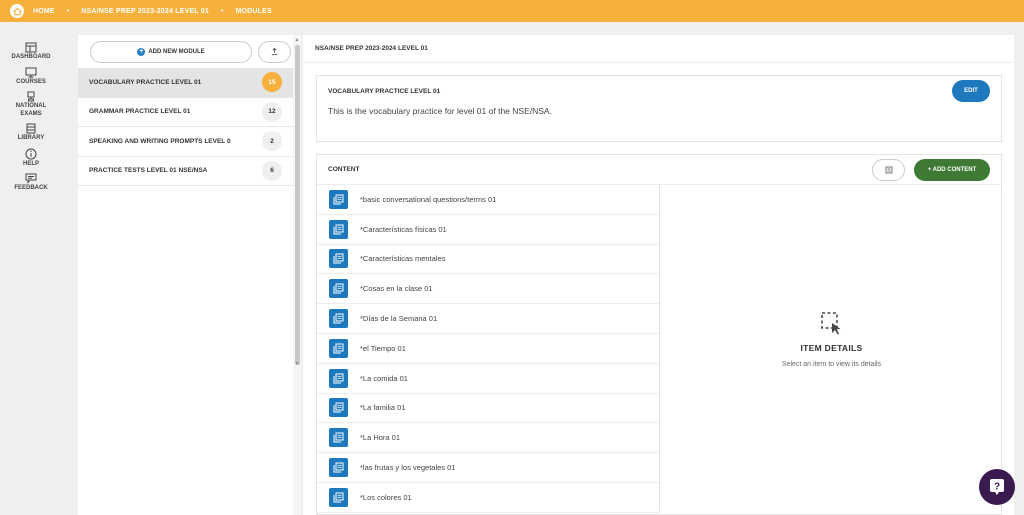 This screenshot has width=1024, height=515. I want to click on nav-label: NATIONAL EXAMS, so click(31, 110).